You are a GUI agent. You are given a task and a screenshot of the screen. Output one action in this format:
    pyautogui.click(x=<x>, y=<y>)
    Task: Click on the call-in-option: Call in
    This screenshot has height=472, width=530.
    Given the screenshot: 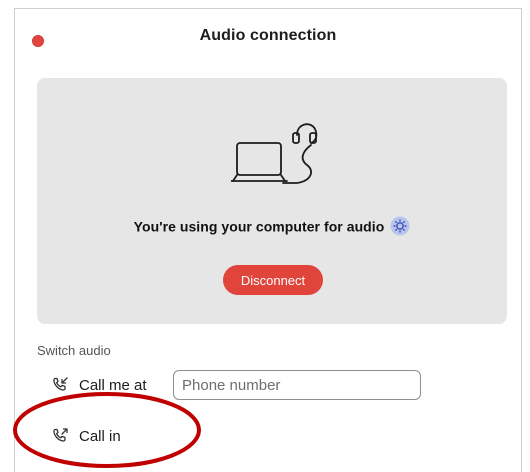 What is the action you would take?
    pyautogui.click(x=86, y=436)
    